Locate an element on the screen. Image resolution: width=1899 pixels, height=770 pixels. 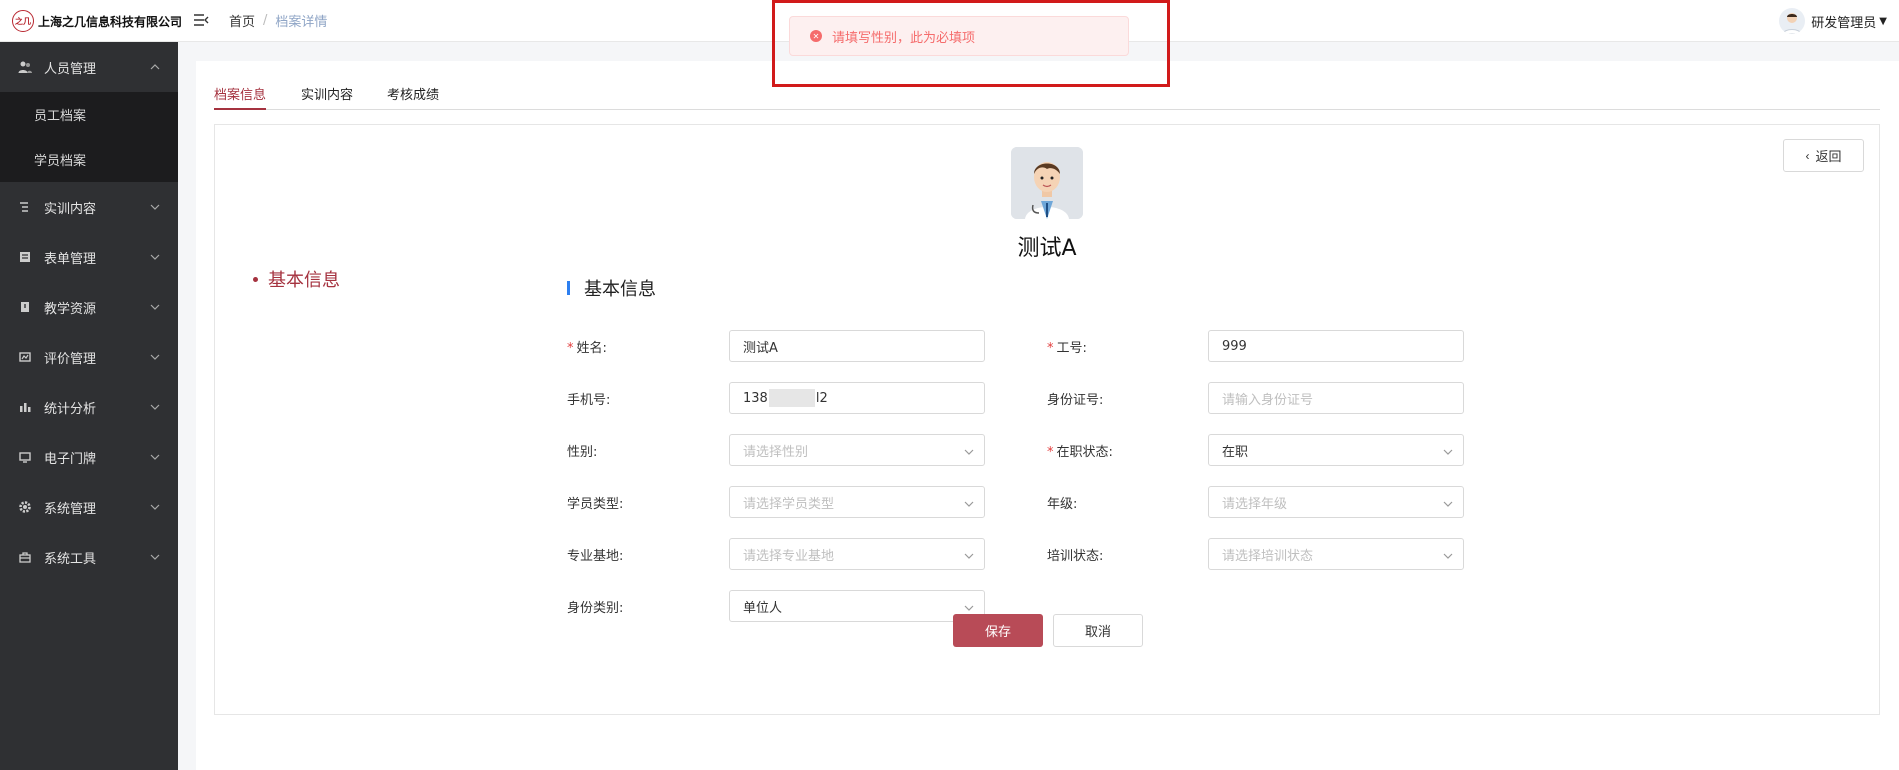
sidebar-item-forms: 表单管理 is located at coordinates (89, 257).